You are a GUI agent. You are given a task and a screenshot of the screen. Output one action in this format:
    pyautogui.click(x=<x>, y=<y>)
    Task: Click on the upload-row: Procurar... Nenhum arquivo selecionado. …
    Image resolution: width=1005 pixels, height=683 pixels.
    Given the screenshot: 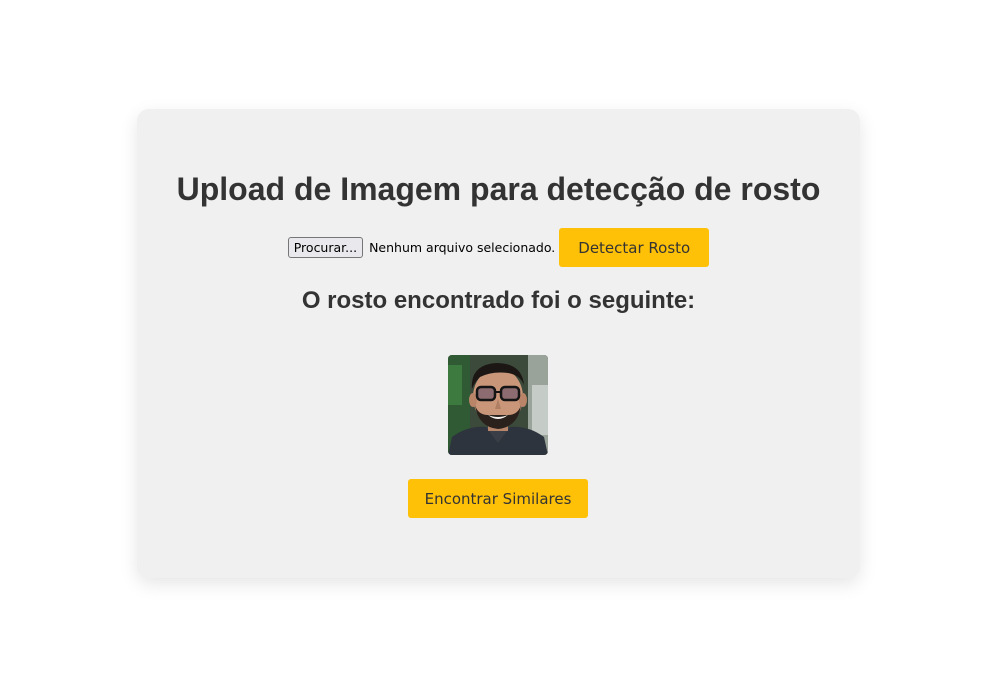 What is the action you would take?
    pyautogui.click(x=498, y=247)
    